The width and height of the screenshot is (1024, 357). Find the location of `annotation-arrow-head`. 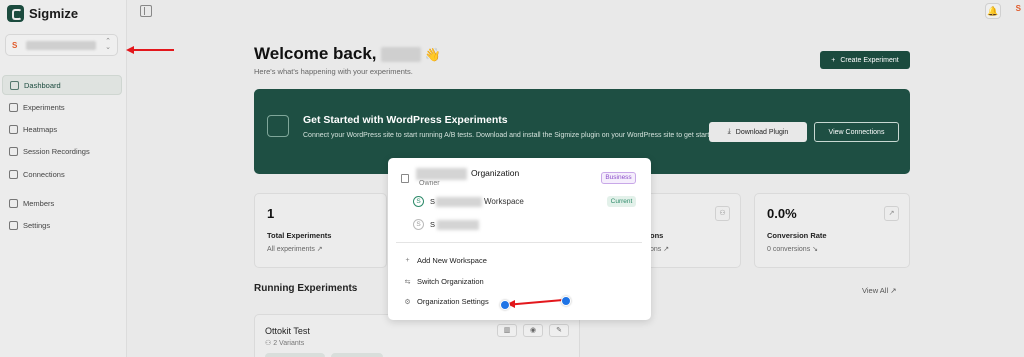

annotation-arrow-head is located at coordinates (130, 50).